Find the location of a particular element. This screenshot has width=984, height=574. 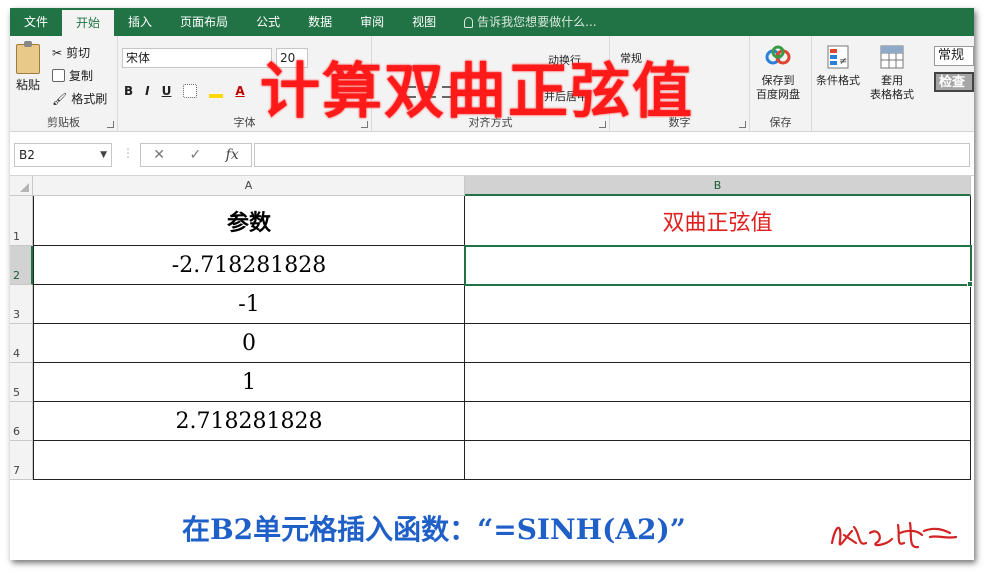

cell-a3: -1 is located at coordinates (249, 304).